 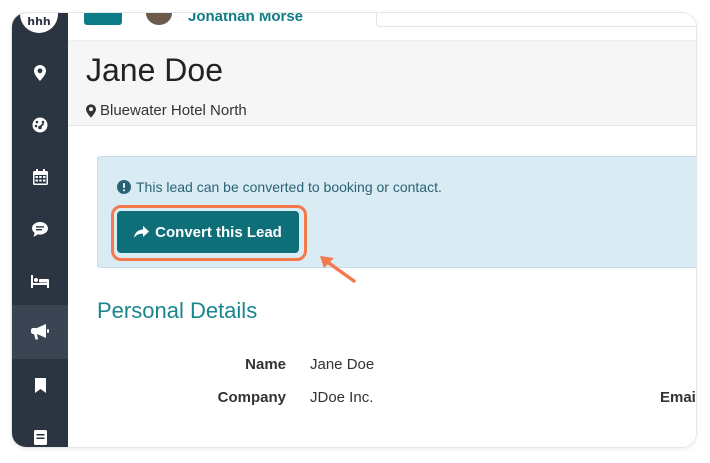 I want to click on sidebar: hhh, so click(x=40, y=230).